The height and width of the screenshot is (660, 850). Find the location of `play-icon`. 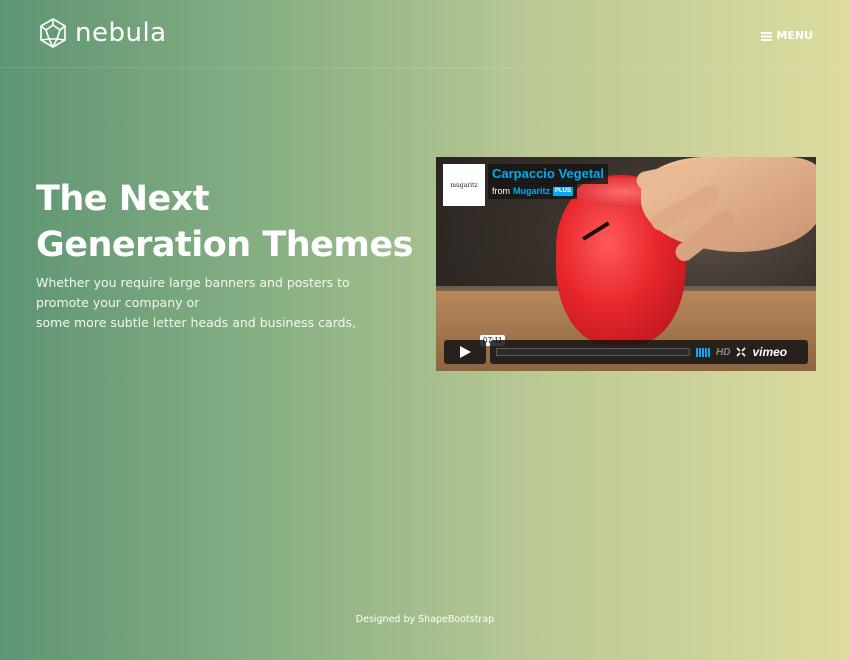

play-icon is located at coordinates (465, 352).